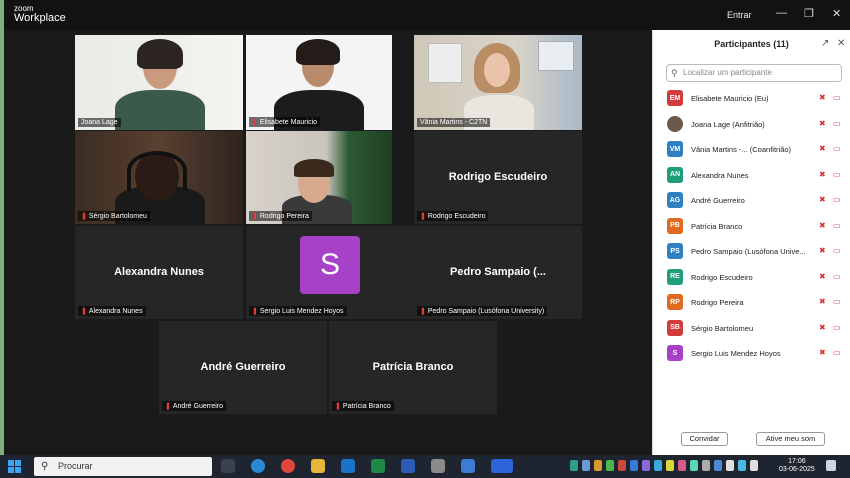 Image resolution: width=850 pixels, height=478 pixels. Describe the element at coordinates (675, 98) in the screenshot. I see `avatar: EM` at that location.